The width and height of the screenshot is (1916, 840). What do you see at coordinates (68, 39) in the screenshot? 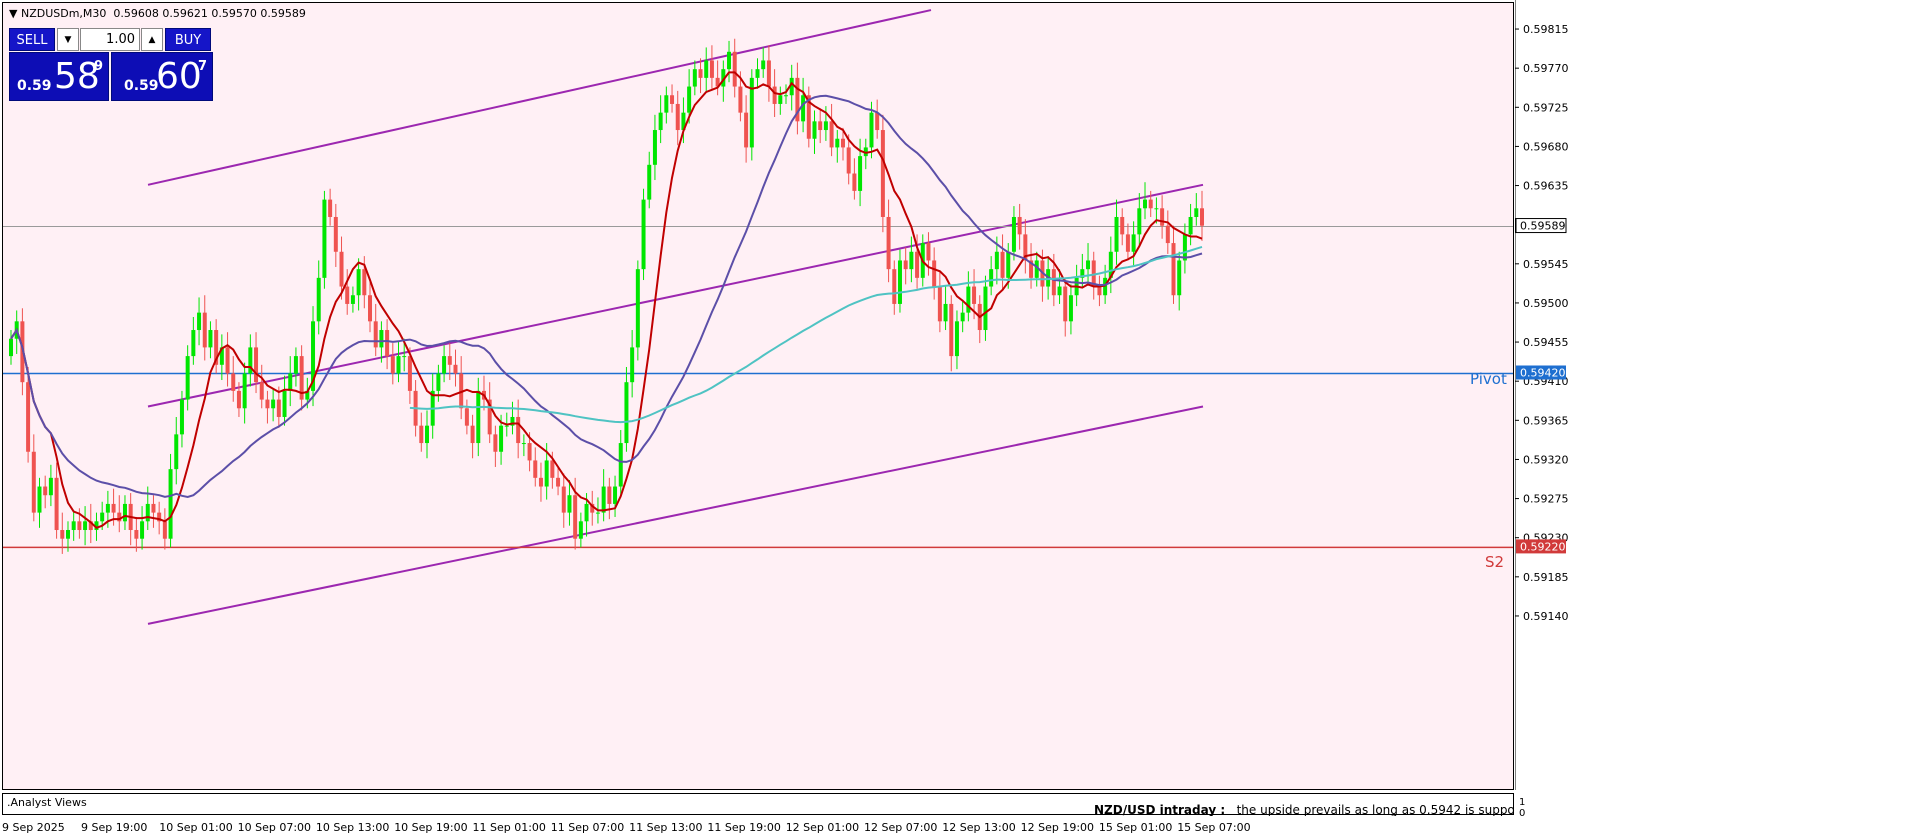
I see `lot-decrease-button: ▼` at bounding box center [68, 39].